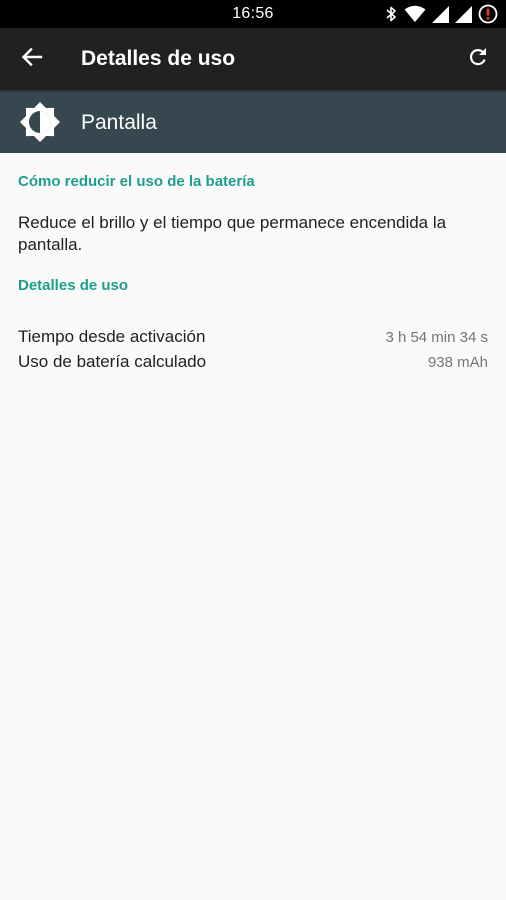  I want to click on detail-label: Tiempo desde activación, so click(112, 336).